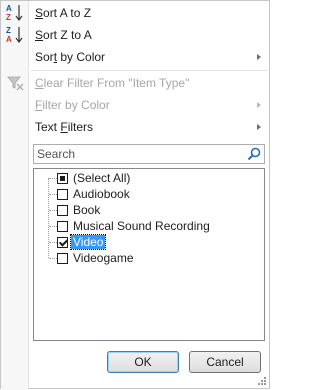  I want to click on list-item-video: Video, so click(149, 242).